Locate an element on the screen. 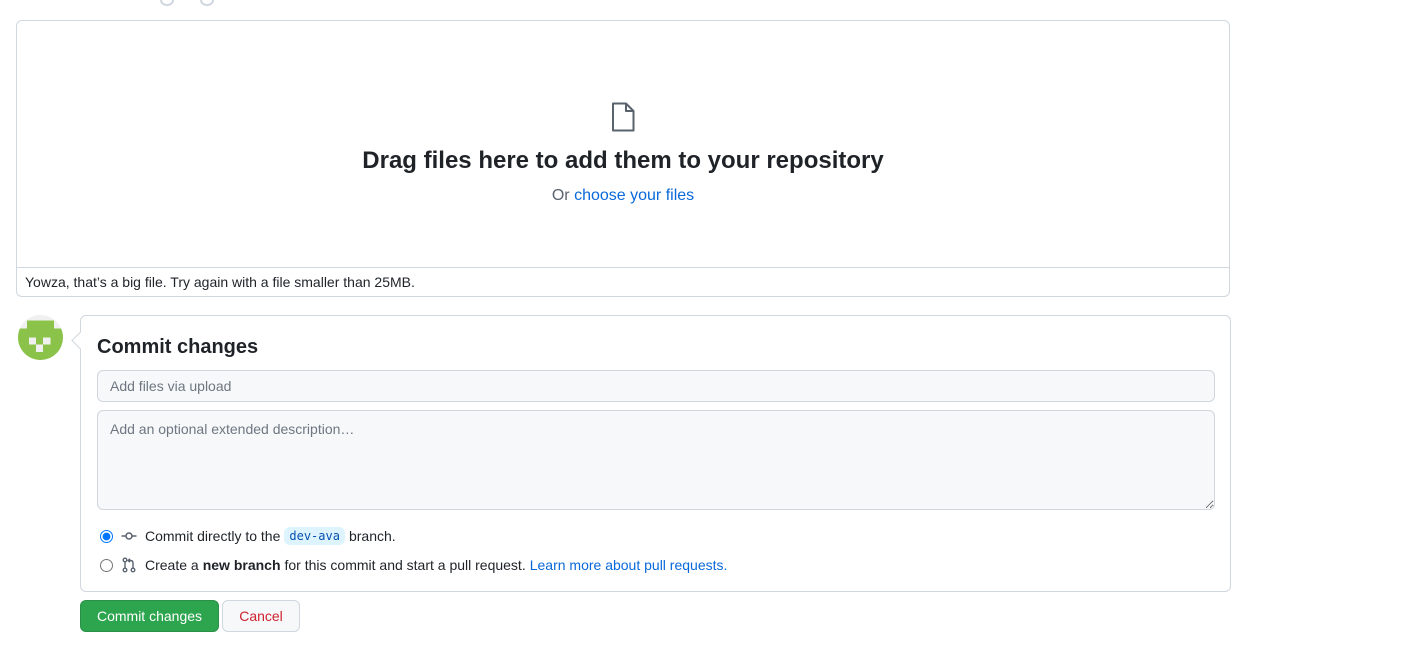  learn-more-pr-link: Learn more about pull requests. is located at coordinates (629, 565).